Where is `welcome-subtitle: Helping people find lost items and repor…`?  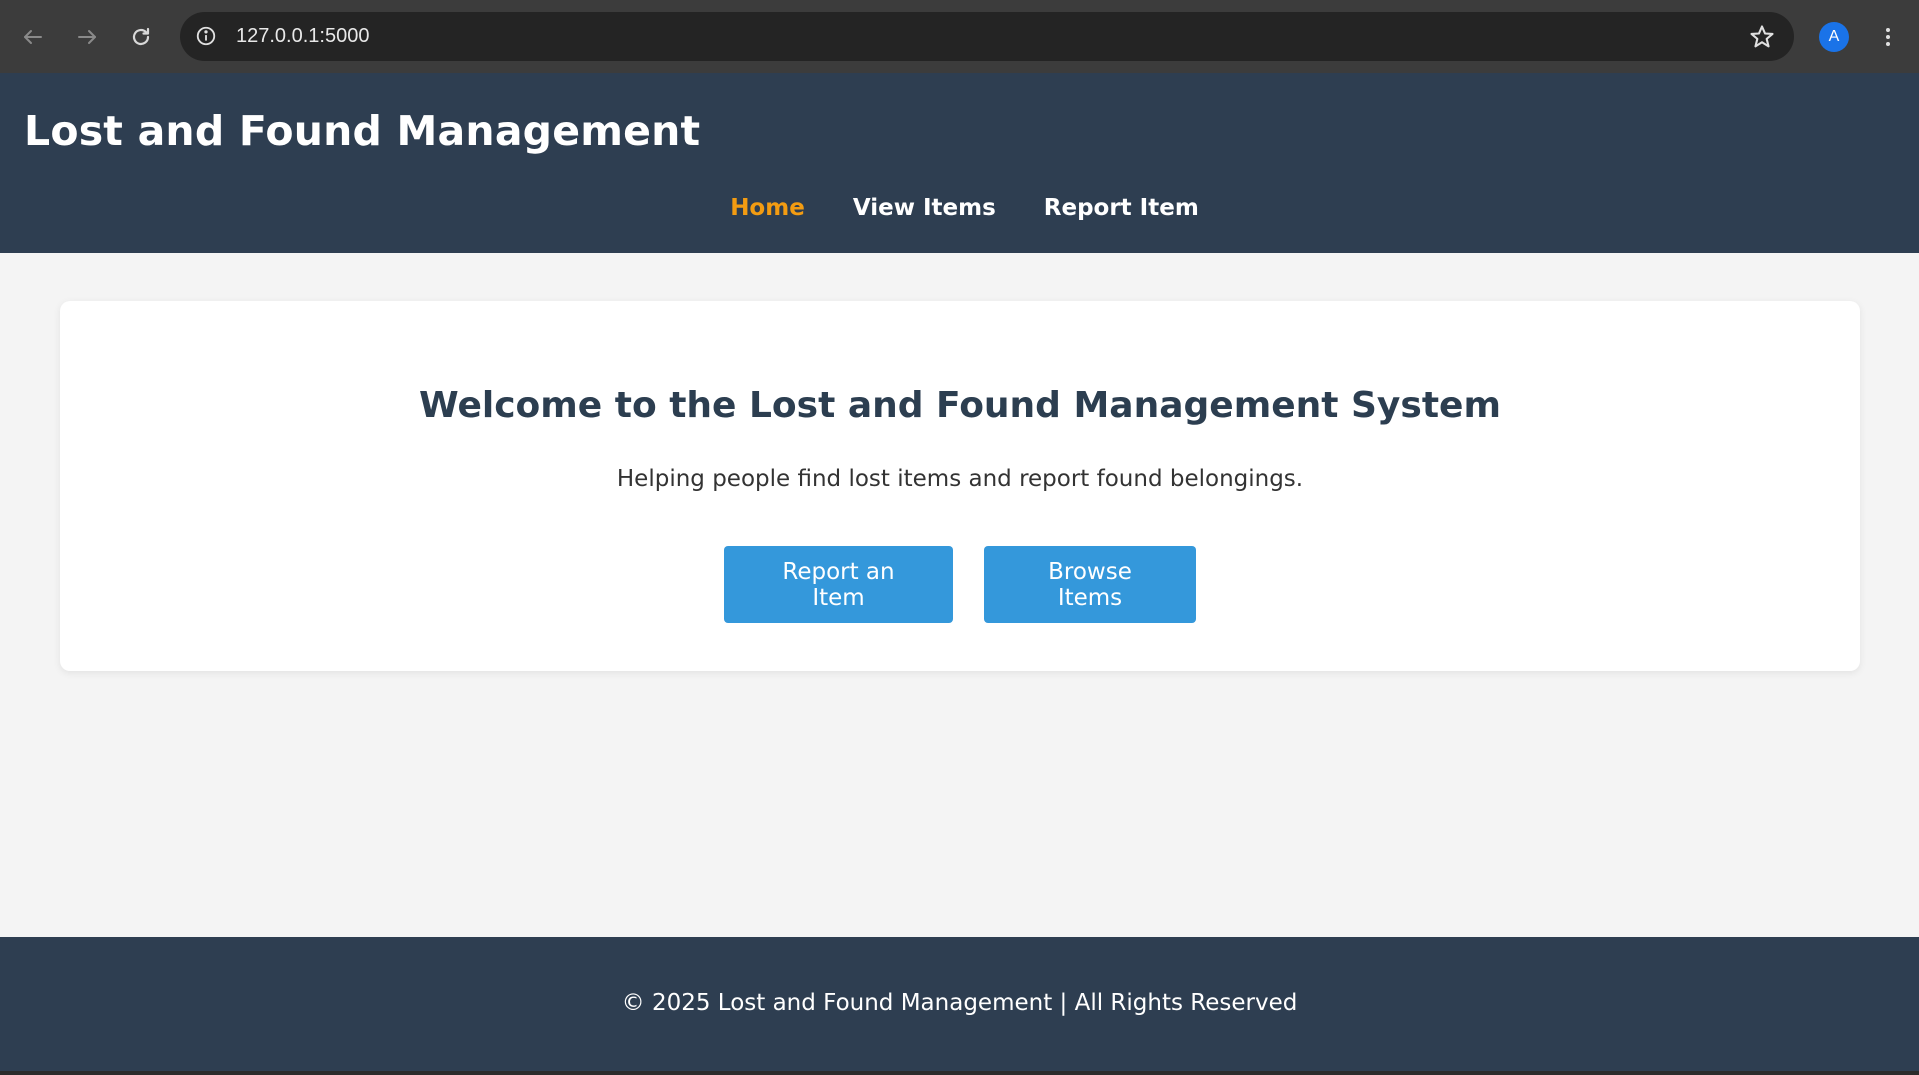
welcome-subtitle: Helping people find lost items and repor… is located at coordinates (960, 479).